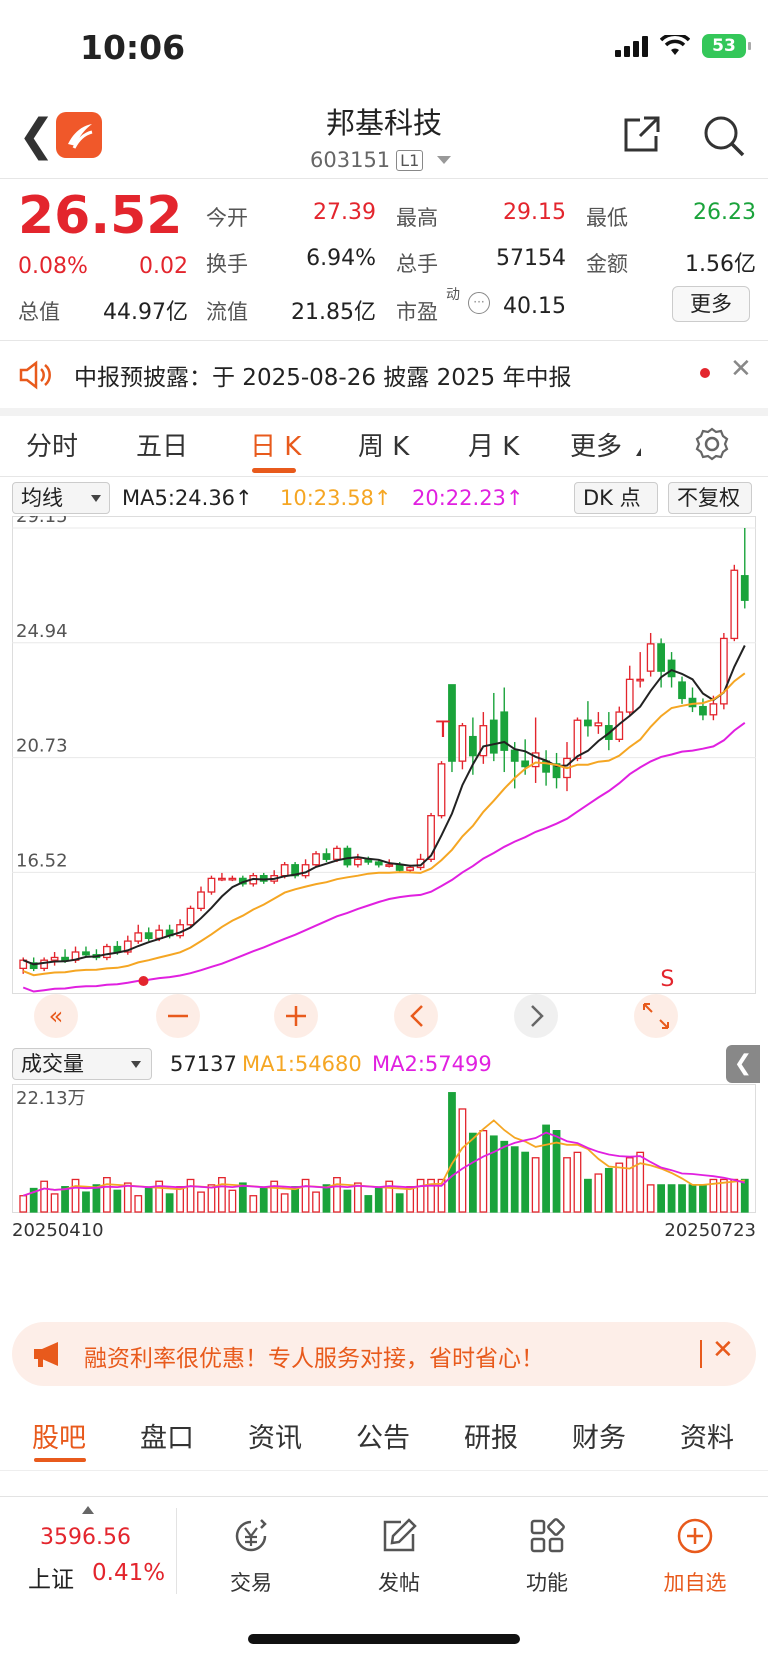  Describe the element at coordinates (51, 1577) in the screenshot. I see `index-name: 上证` at that location.